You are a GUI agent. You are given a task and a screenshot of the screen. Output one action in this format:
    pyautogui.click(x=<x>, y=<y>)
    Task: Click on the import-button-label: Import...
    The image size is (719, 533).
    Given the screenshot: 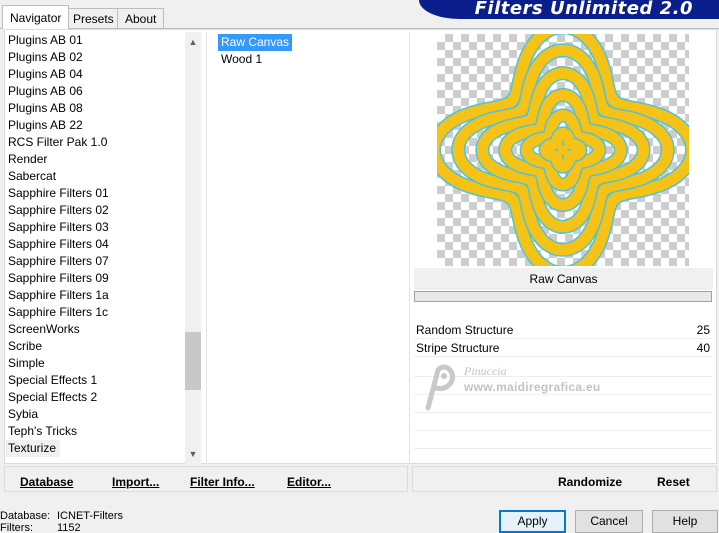 What is the action you would take?
    pyautogui.click(x=136, y=482)
    